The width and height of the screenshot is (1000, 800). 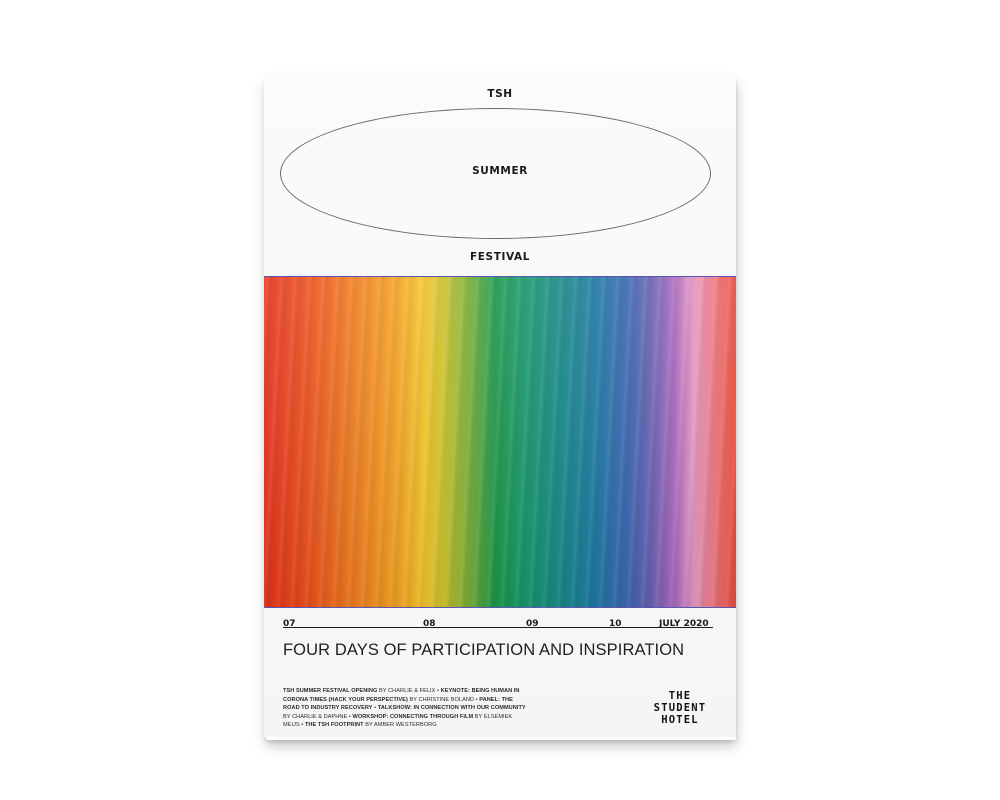 What do you see at coordinates (289, 624) in the screenshot?
I see `date-07: 07` at bounding box center [289, 624].